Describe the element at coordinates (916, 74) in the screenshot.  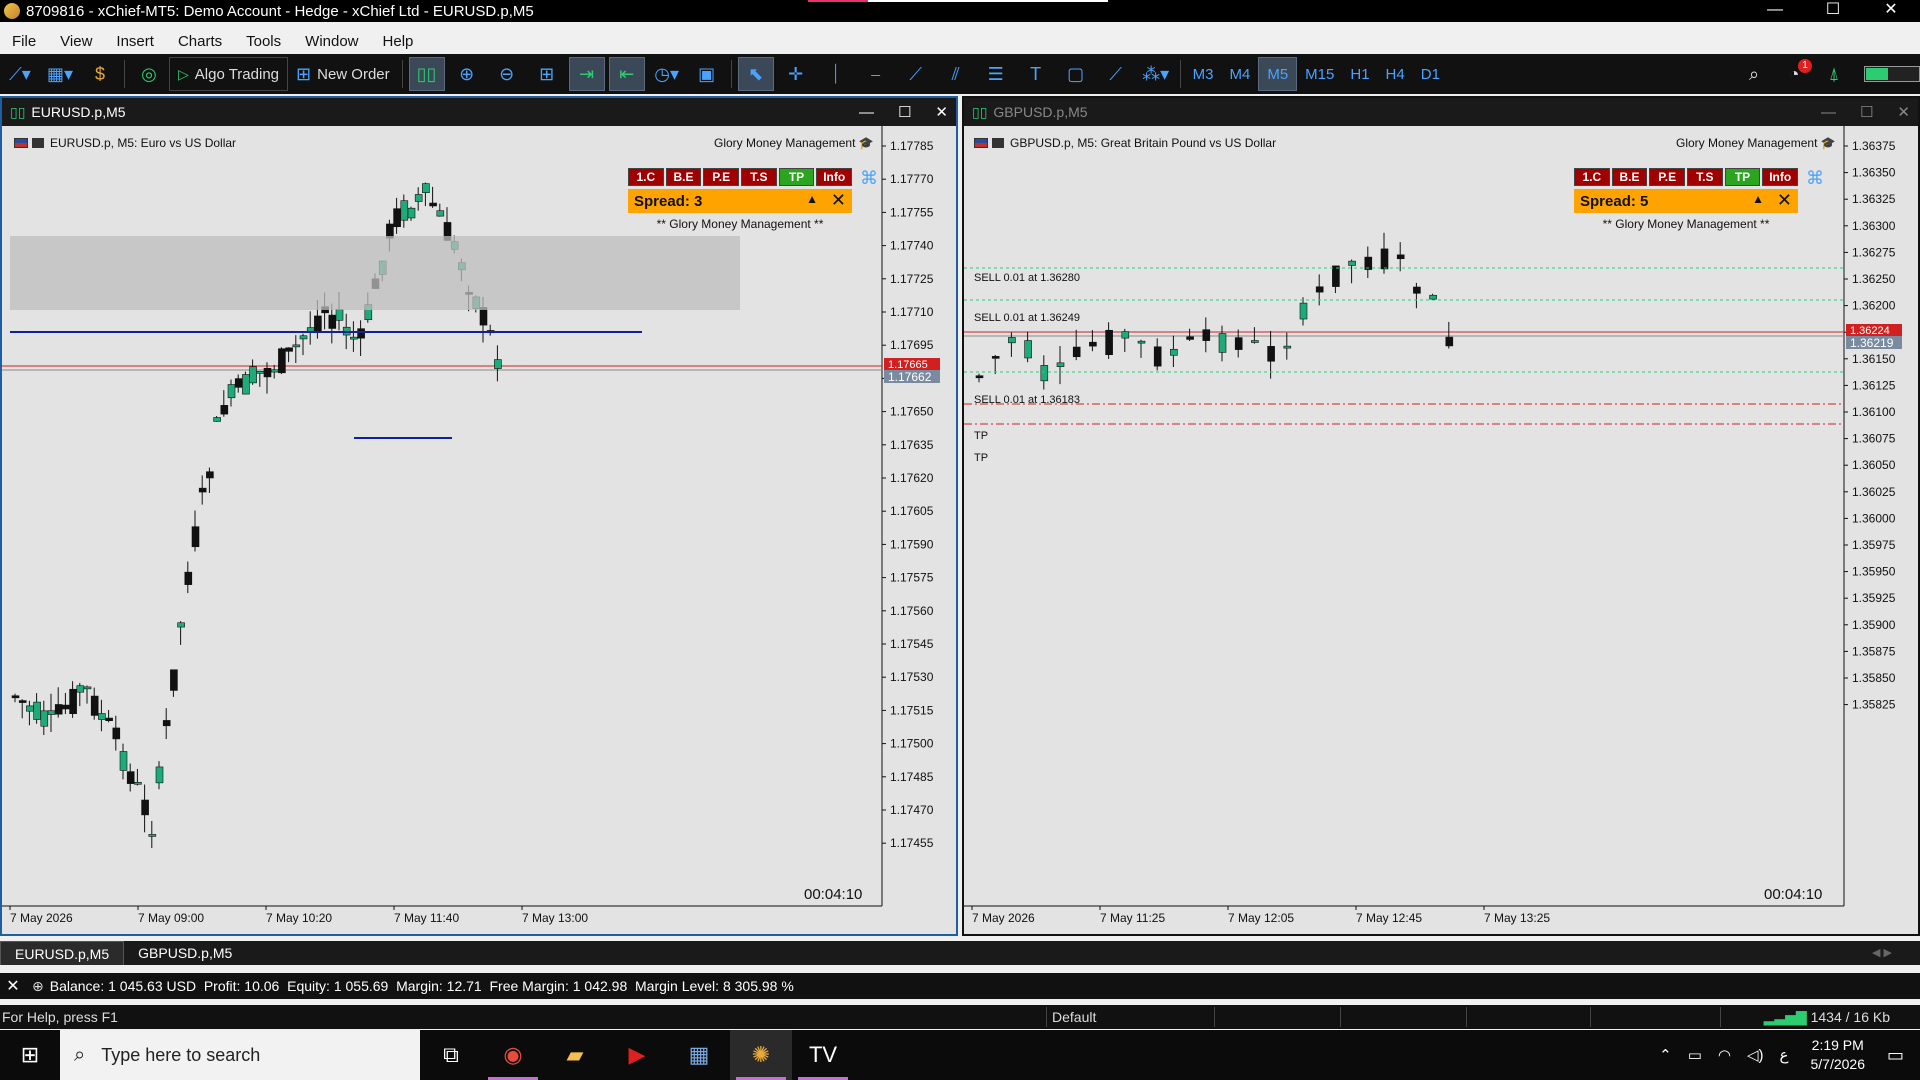
I see `trendline-icon: ⟋` at that location.